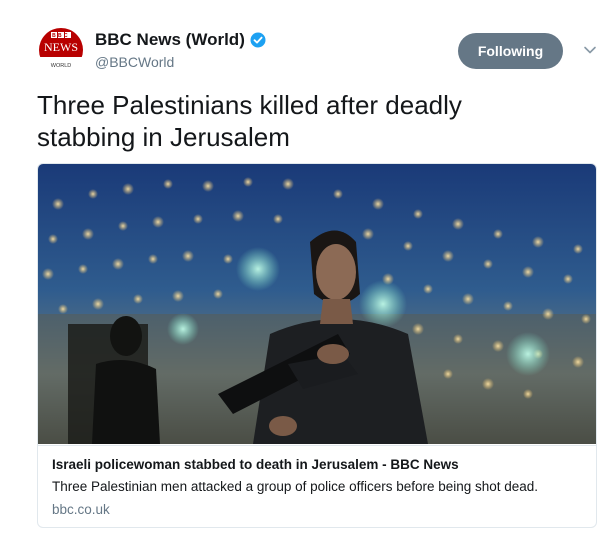 The image size is (600, 533). What do you see at coordinates (258, 40) in the screenshot?
I see `verified-badge-icon` at bounding box center [258, 40].